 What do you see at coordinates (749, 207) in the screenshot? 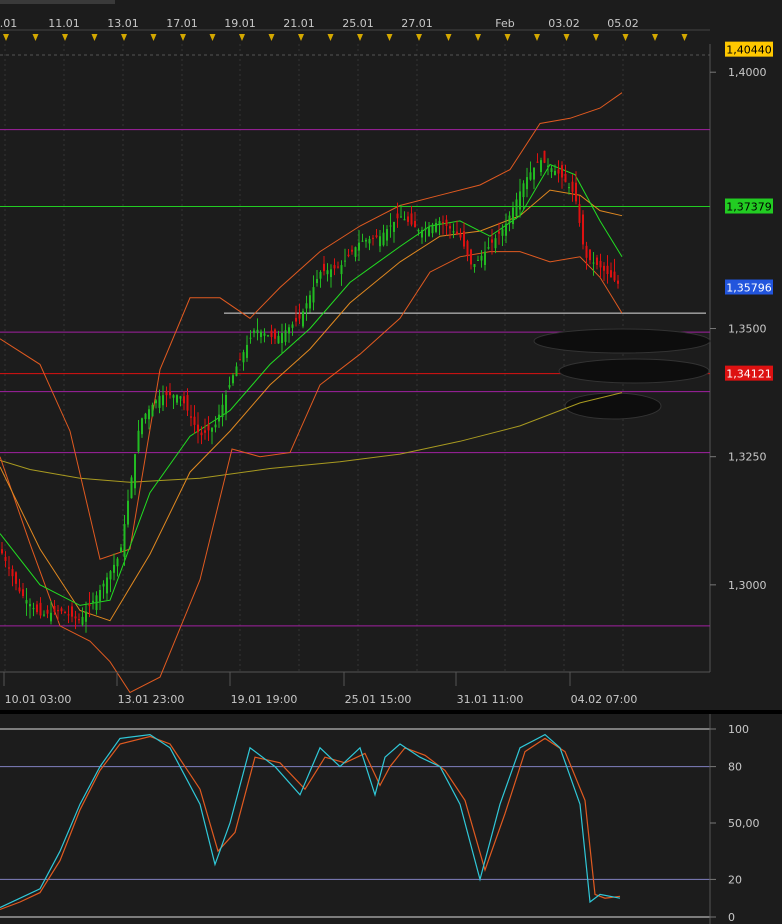
I see `price-tag-label: 1,37379` at bounding box center [749, 207].